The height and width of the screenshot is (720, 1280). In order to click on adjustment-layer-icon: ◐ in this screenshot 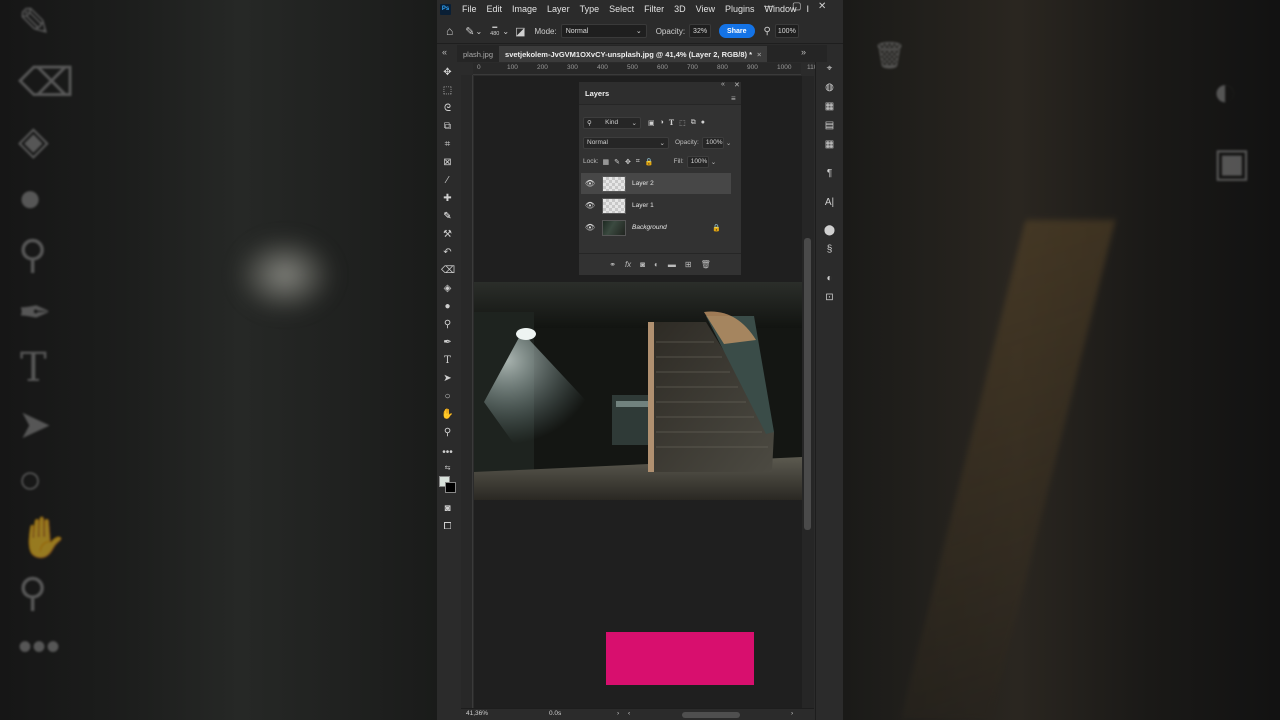, I will do `click(656, 264)`.